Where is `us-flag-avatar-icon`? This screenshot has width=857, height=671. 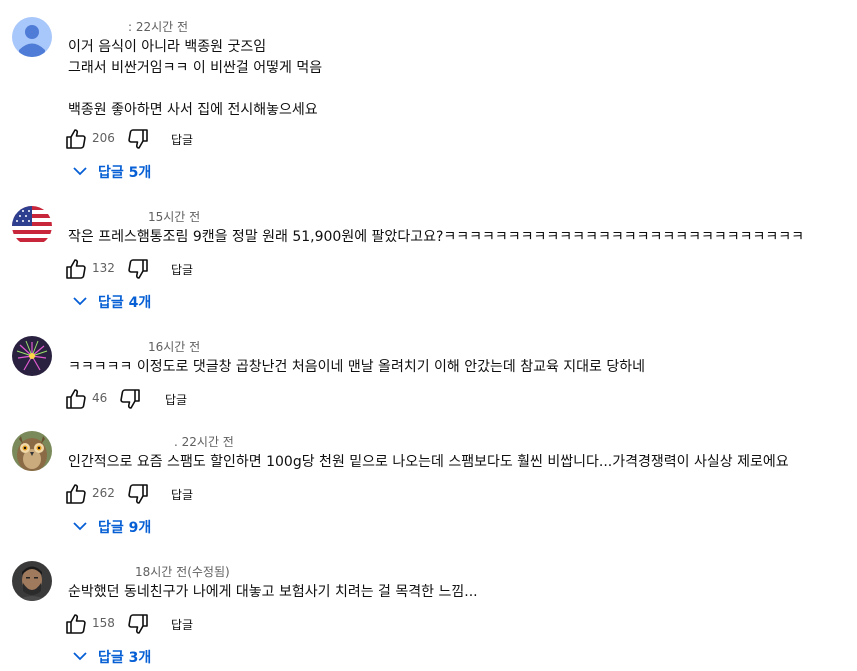
us-flag-avatar-icon is located at coordinates (32, 226).